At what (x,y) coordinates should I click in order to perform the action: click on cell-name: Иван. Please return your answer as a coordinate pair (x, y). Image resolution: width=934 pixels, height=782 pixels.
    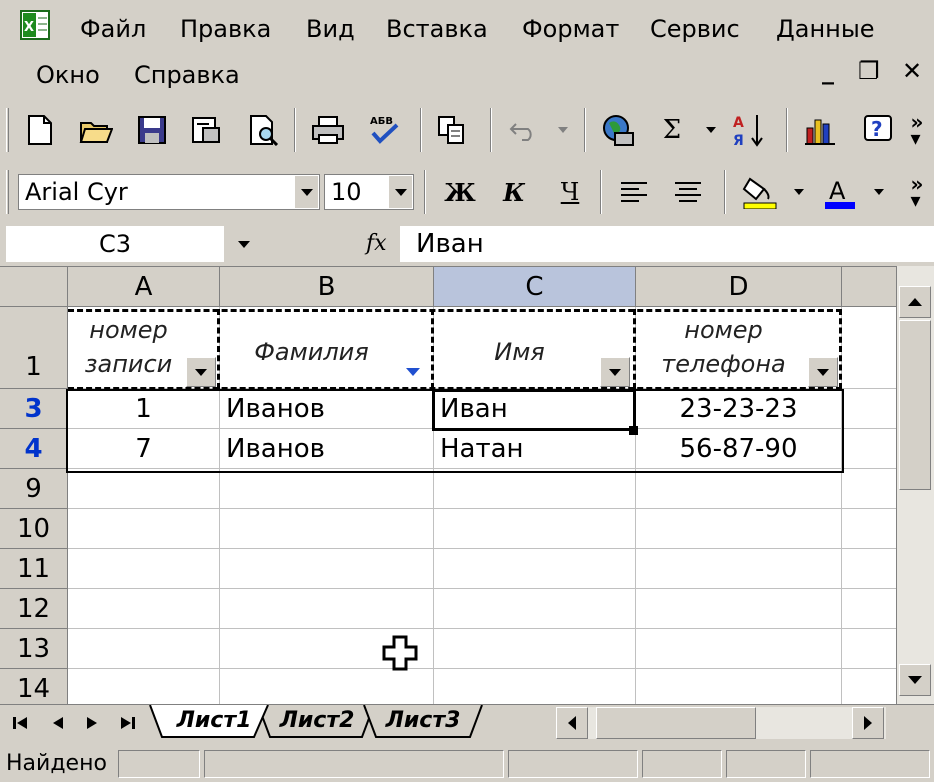
    Looking at the image, I should click on (535, 409).